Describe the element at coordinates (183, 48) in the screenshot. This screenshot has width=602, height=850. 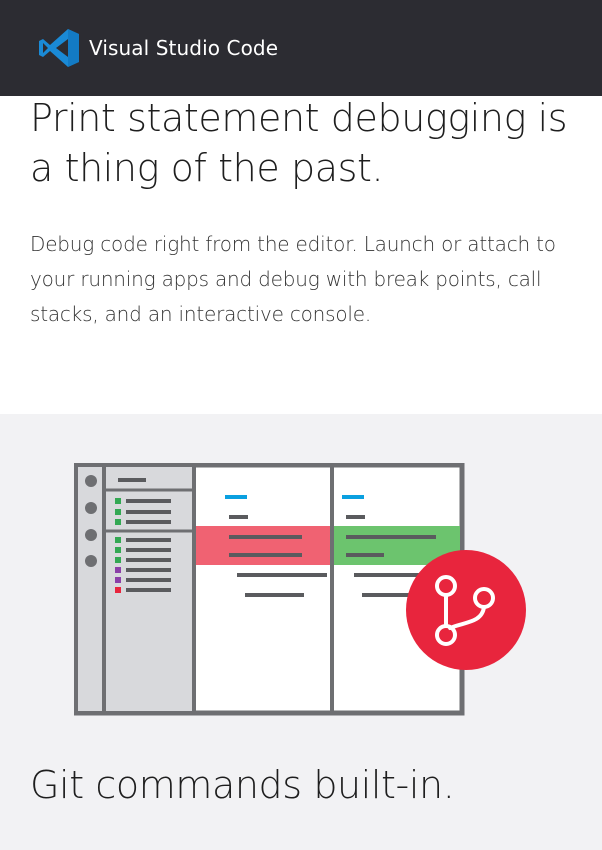
I see `brand-name: Visual Studio Code` at that location.